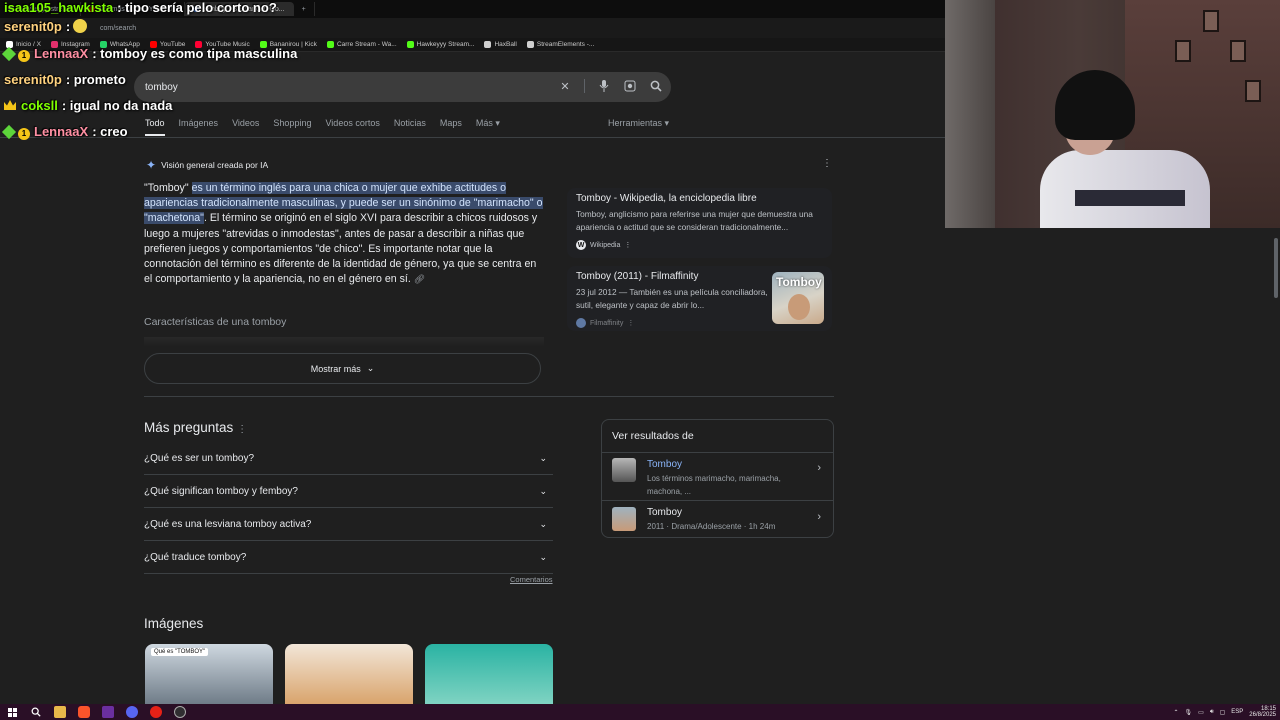 The image size is (1280, 720). Describe the element at coordinates (199, 458) in the screenshot. I see `faq-question: ¿Qué es ser un tomboy?` at that location.